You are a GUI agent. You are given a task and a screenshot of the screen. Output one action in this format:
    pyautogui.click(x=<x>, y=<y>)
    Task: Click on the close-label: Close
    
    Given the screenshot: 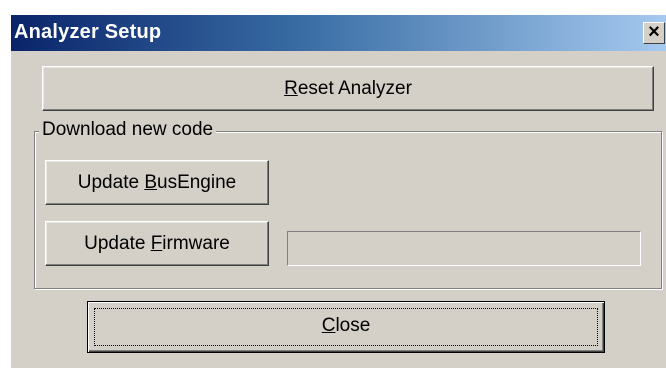 What is the action you would take?
    pyautogui.click(x=346, y=325)
    